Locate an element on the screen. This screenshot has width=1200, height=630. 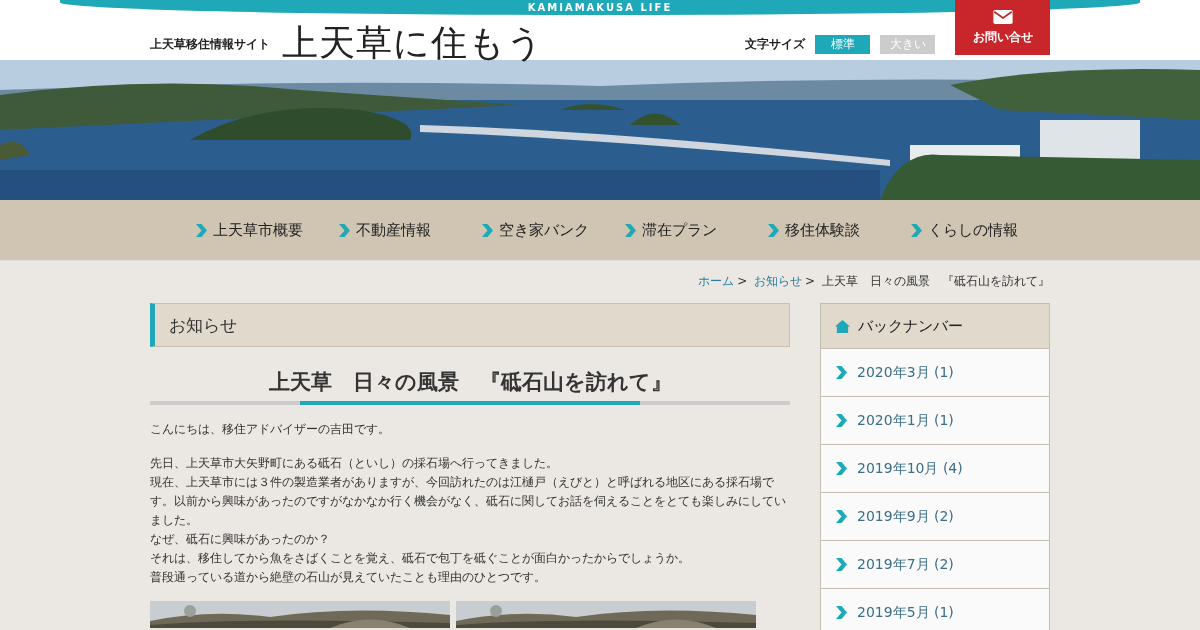
site-tagline: KAMIAMAKUSA LIFE is located at coordinates (600, 8).